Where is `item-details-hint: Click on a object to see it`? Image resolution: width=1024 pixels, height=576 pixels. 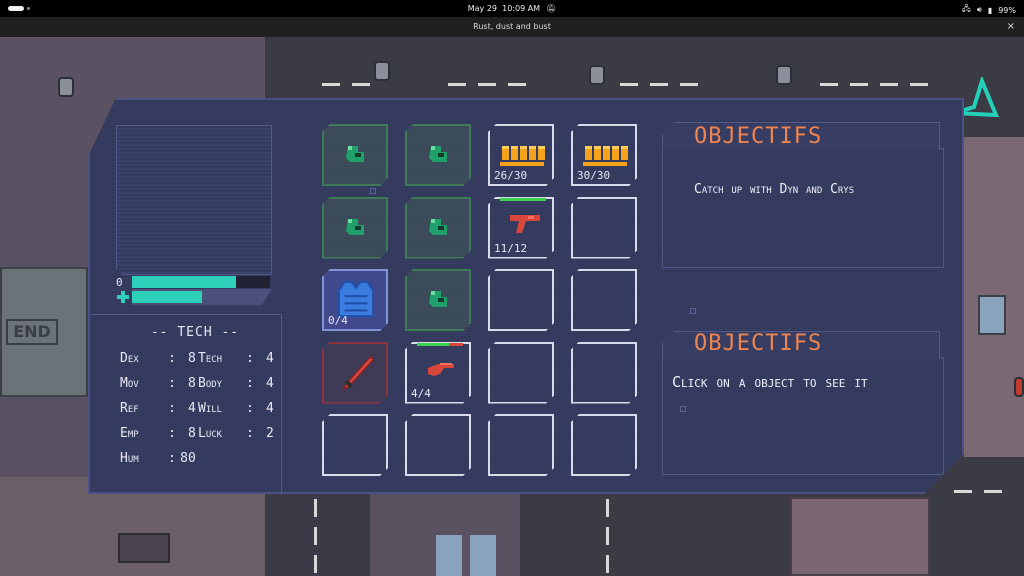 item-details-hint: Click on a object to see it is located at coordinates (770, 382).